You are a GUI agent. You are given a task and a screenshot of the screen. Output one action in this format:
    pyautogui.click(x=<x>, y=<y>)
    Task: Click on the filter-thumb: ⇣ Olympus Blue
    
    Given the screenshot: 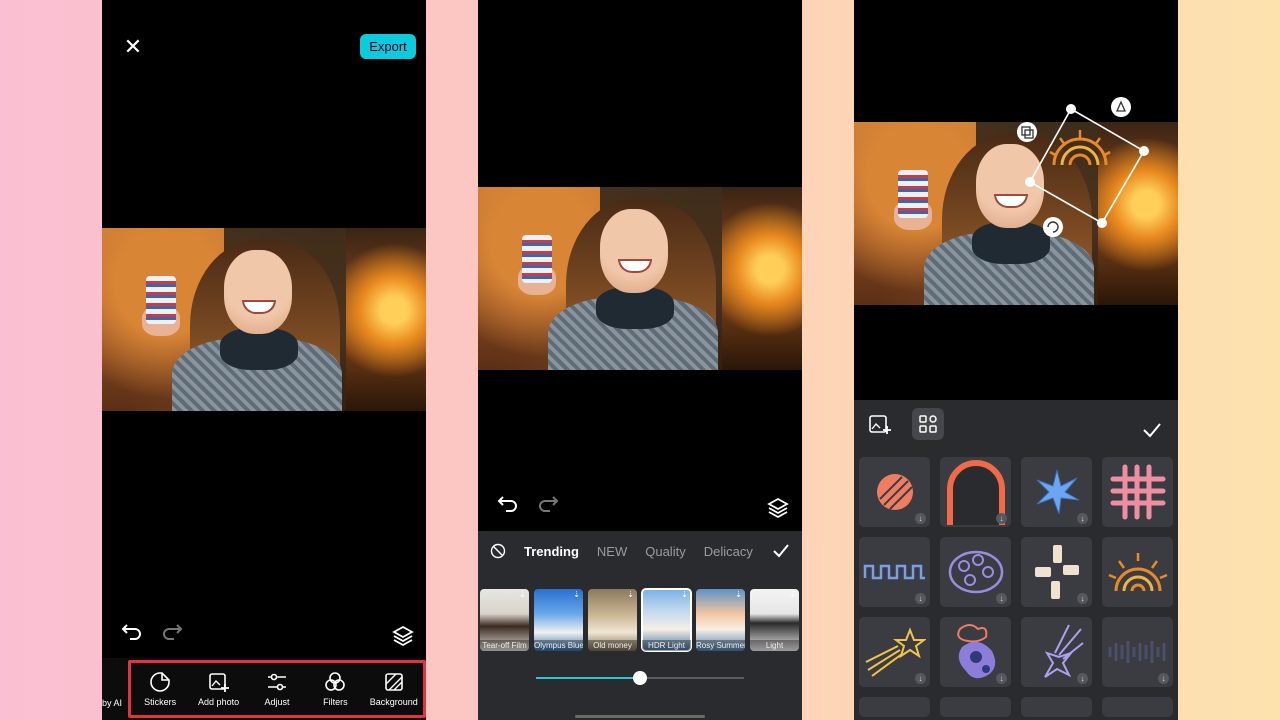 What is the action you would take?
    pyautogui.click(x=558, y=620)
    